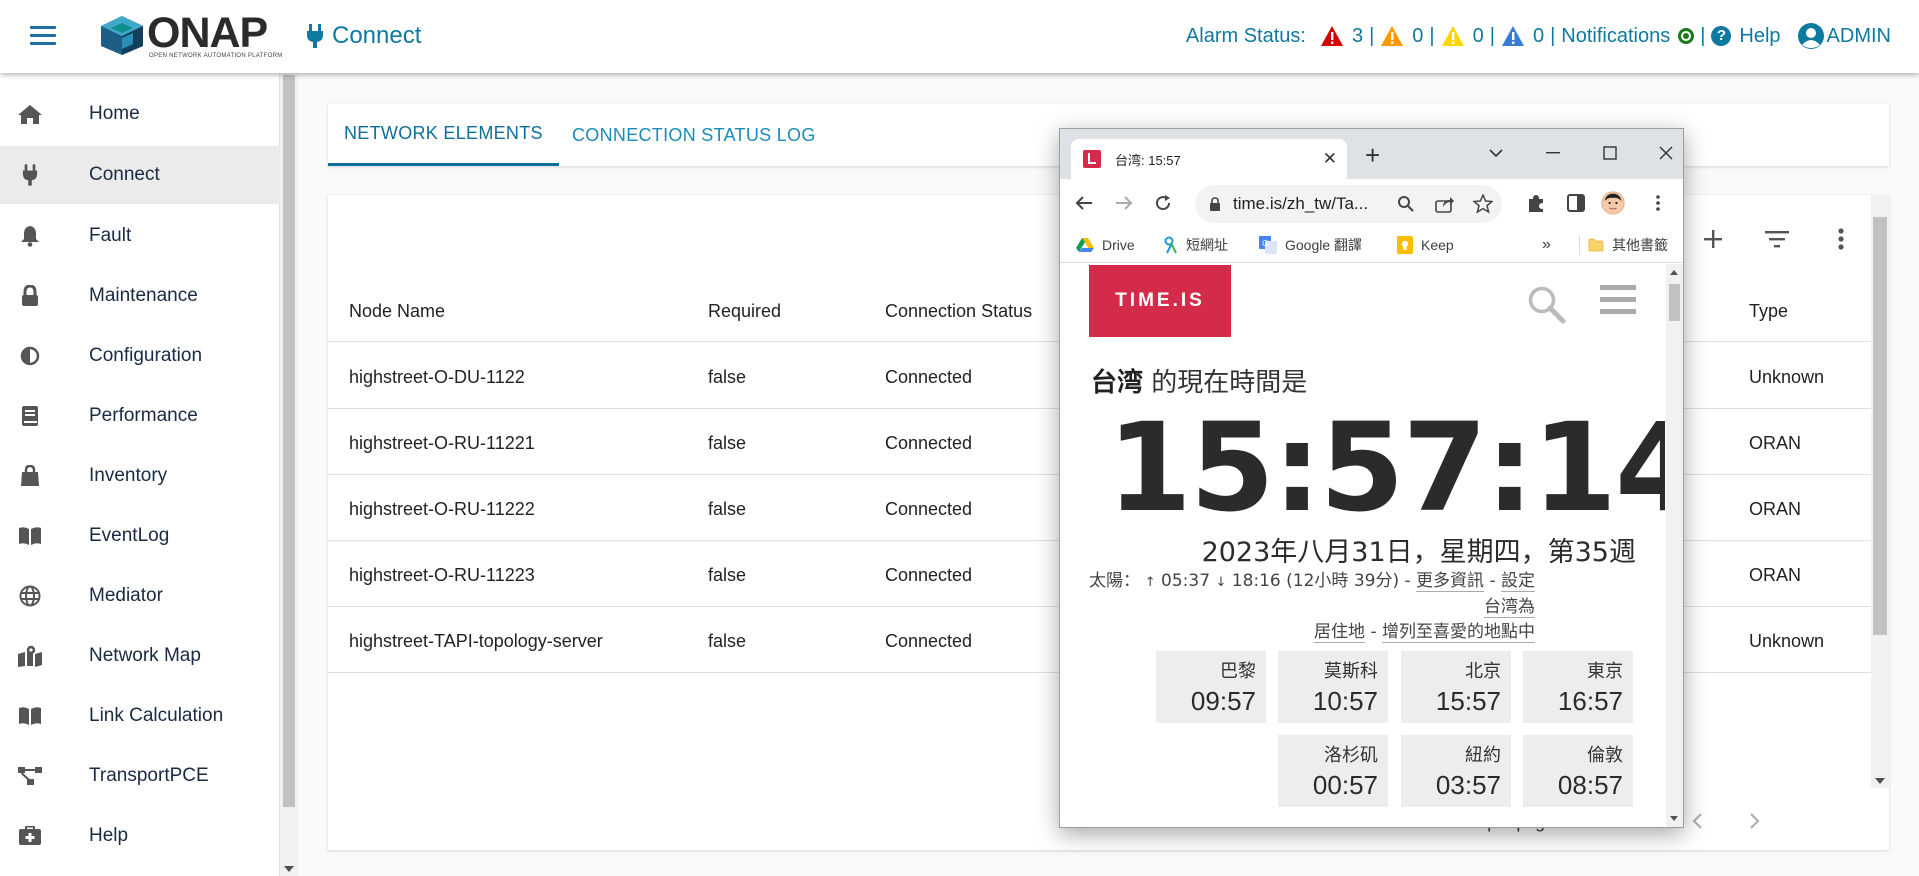  What do you see at coordinates (1666, 153) in the screenshot?
I see `close-window-icon` at bounding box center [1666, 153].